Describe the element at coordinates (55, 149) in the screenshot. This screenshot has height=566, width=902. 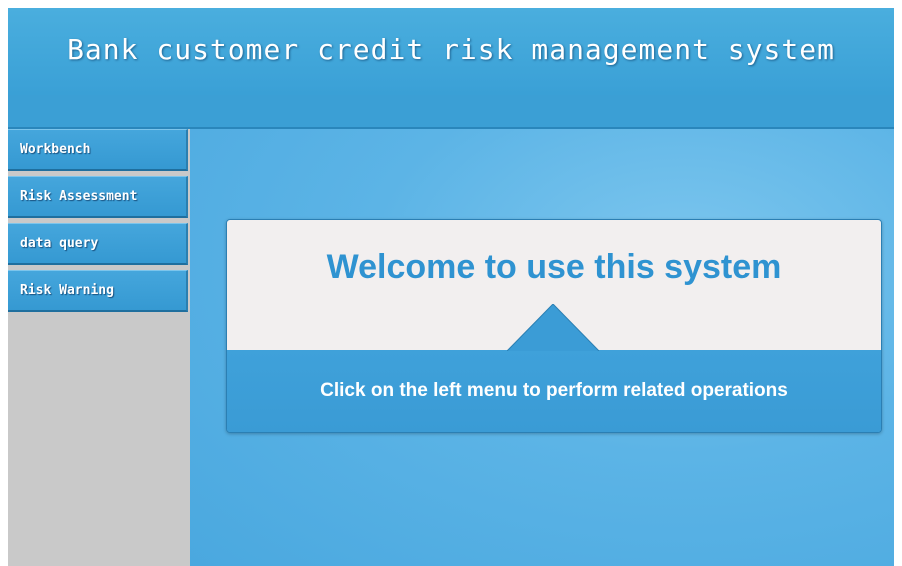
I see `sidebar-item-label: Workbench` at that location.